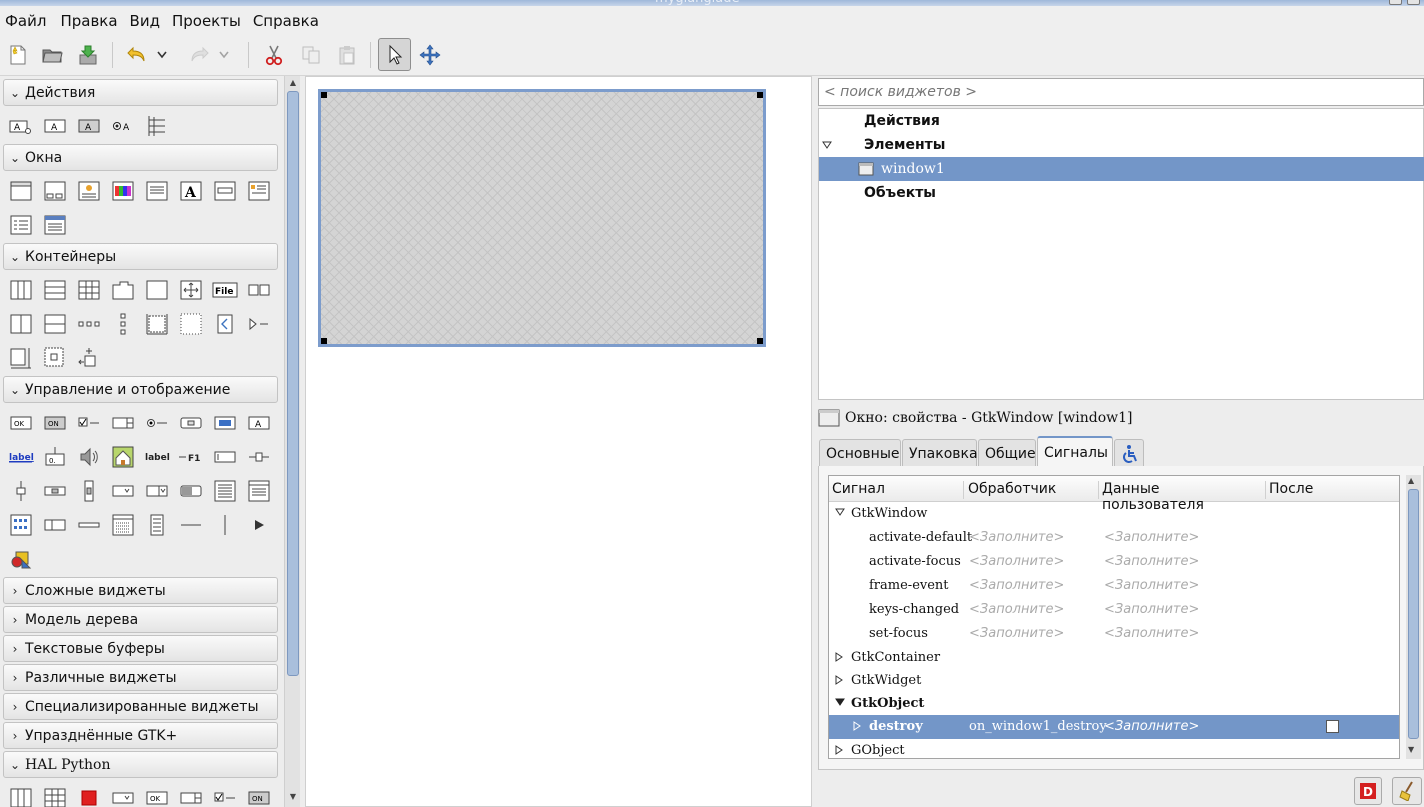 This screenshot has width=1424, height=807. I want to click on tree-item-elements: Элементы, so click(1121, 145).